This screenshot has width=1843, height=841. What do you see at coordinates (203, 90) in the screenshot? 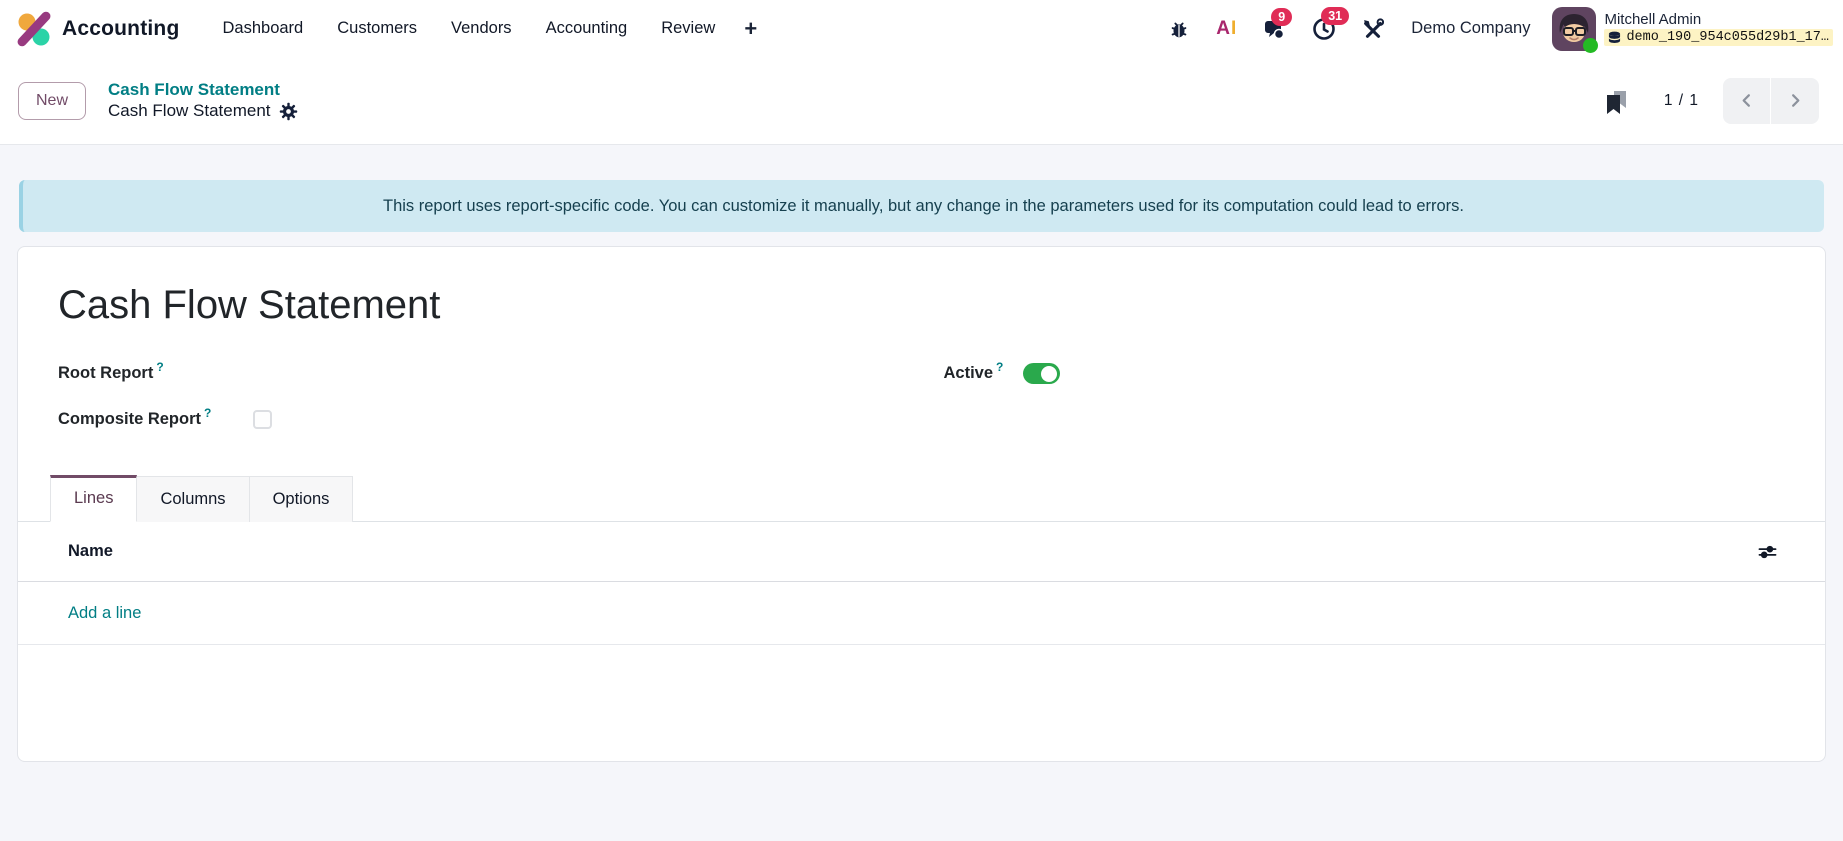
I see `breadcrumb-parent-link: Cash Flow Statement` at bounding box center [203, 90].